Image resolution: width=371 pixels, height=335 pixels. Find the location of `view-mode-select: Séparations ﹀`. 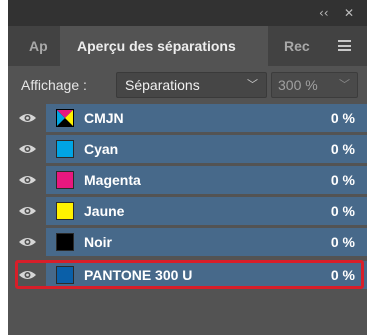

view-mode-select: Séparations ﹀ is located at coordinates (191, 85).